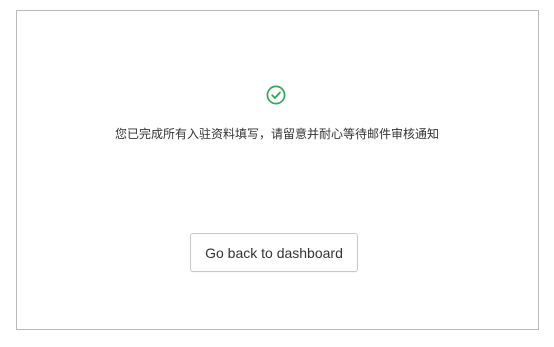 The height and width of the screenshot is (347, 554). I want to click on completion-message: 您已完成所有入驻资料填写，请留意并耐心等待邮件审核通知, so click(276, 134).